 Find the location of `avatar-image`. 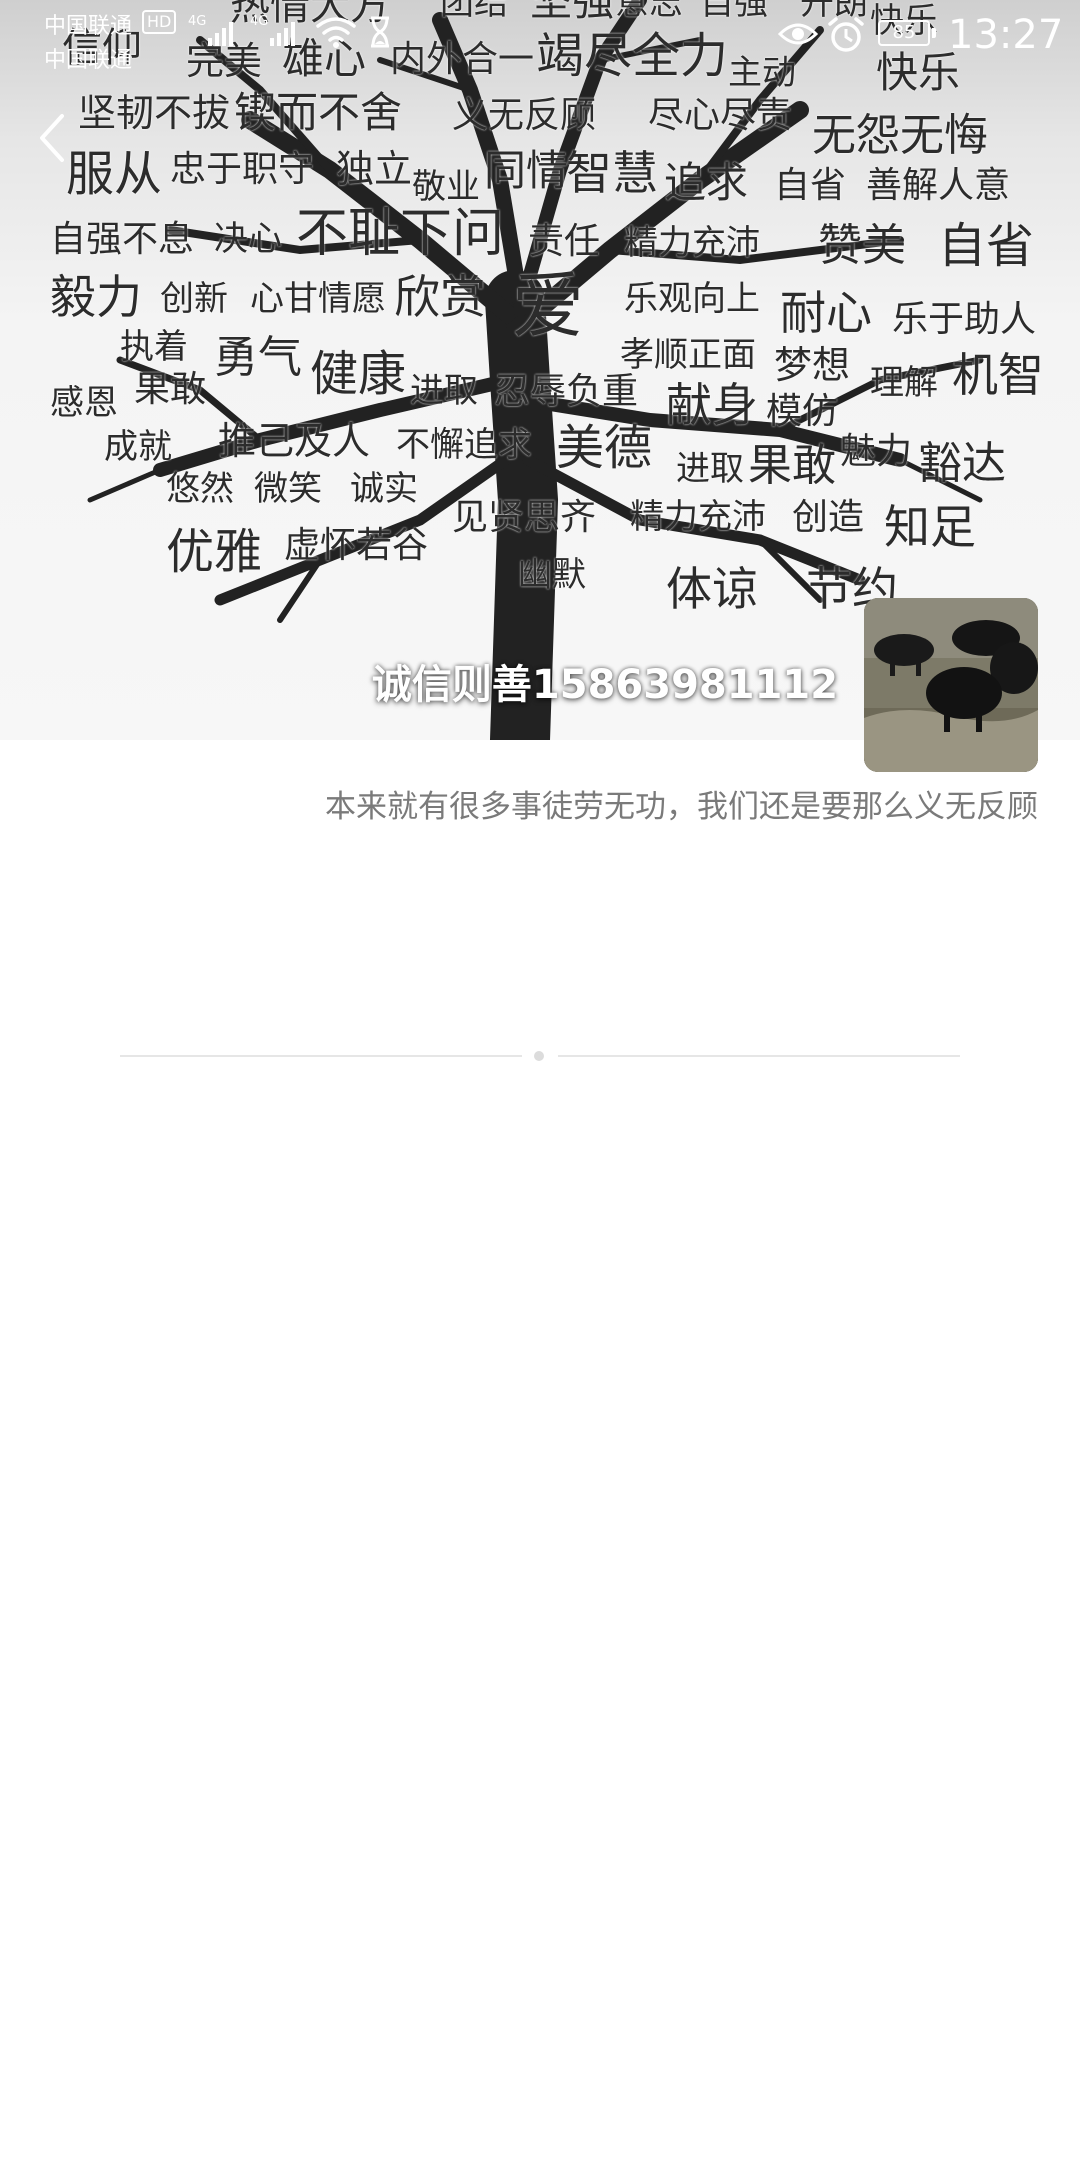

avatar-image is located at coordinates (951, 685).